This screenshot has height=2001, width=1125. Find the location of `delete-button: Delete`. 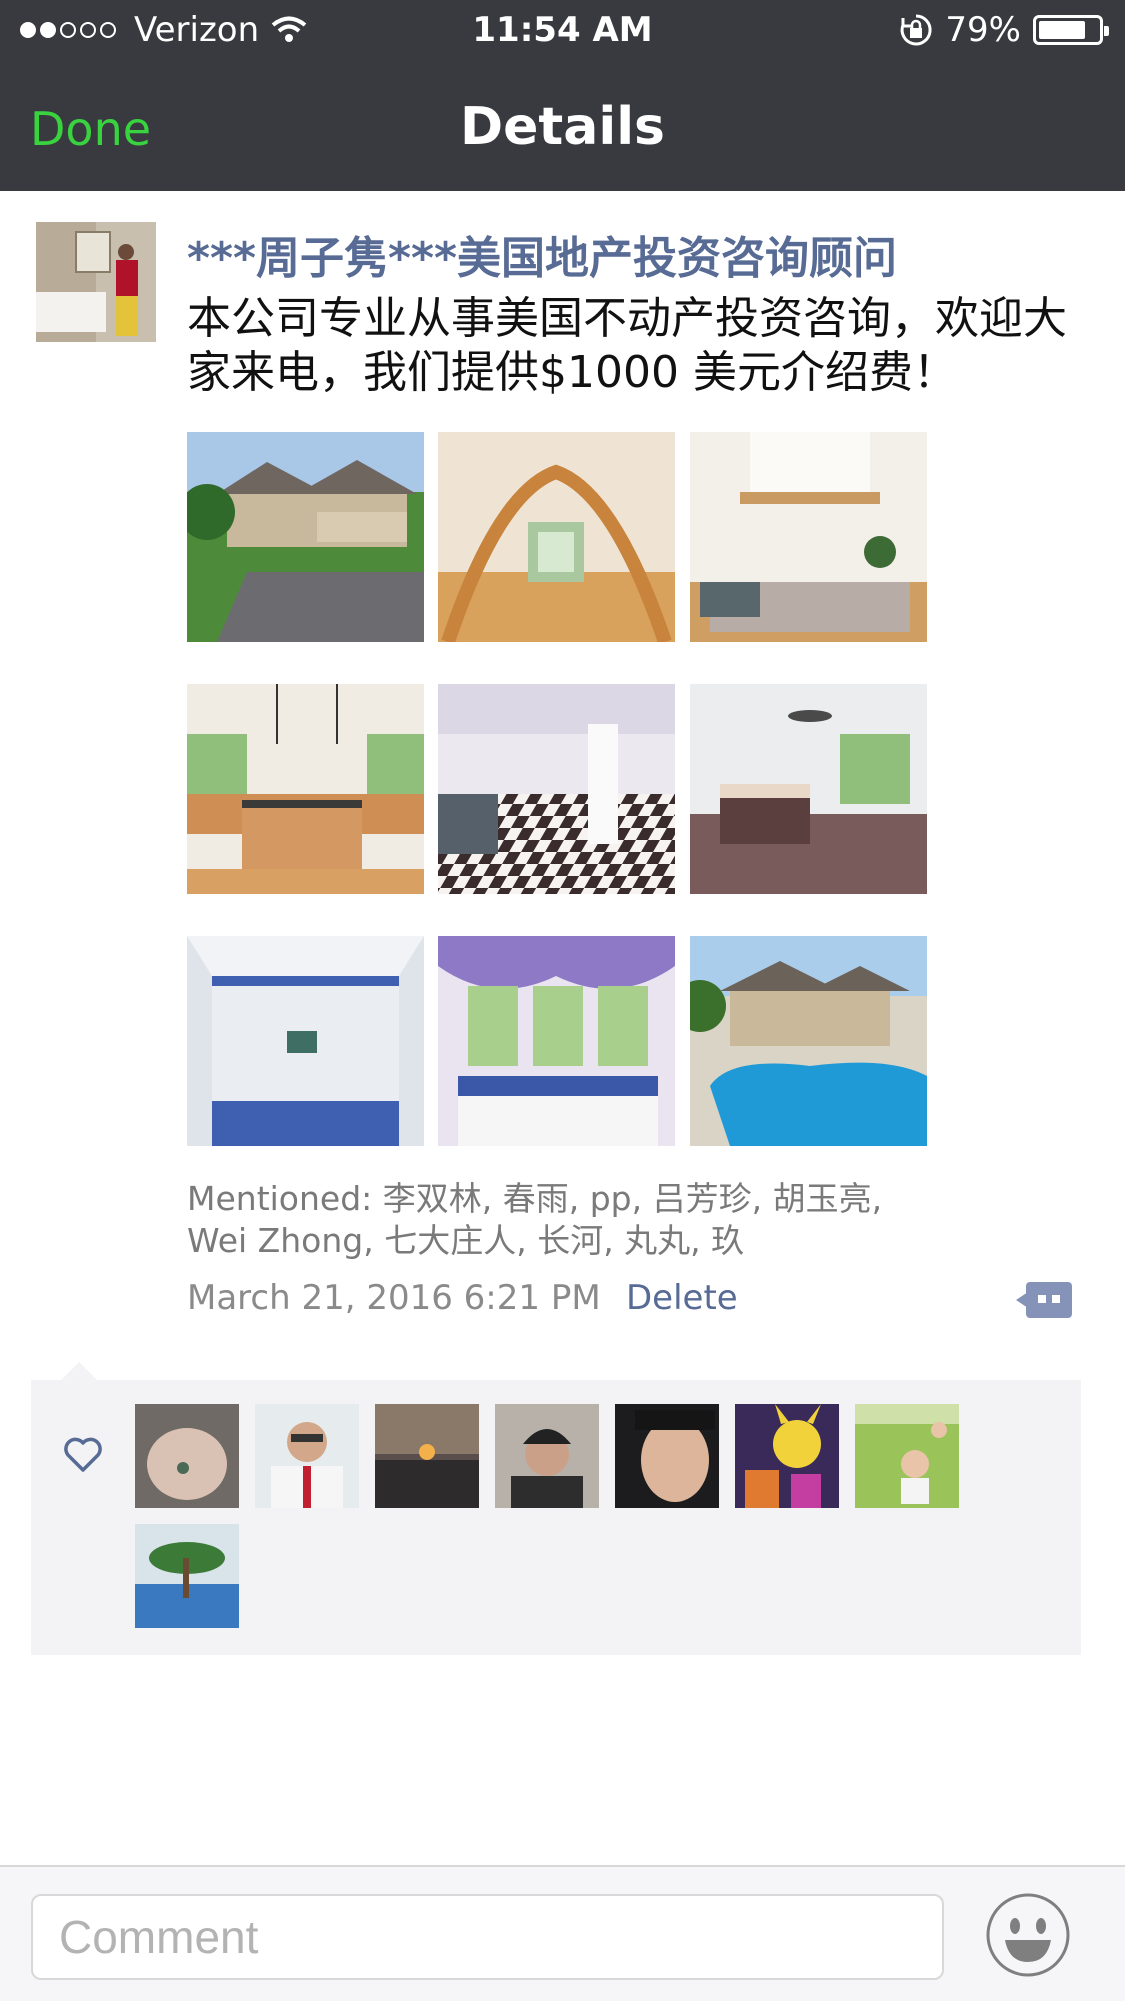

delete-button: Delete is located at coordinates (682, 1298).